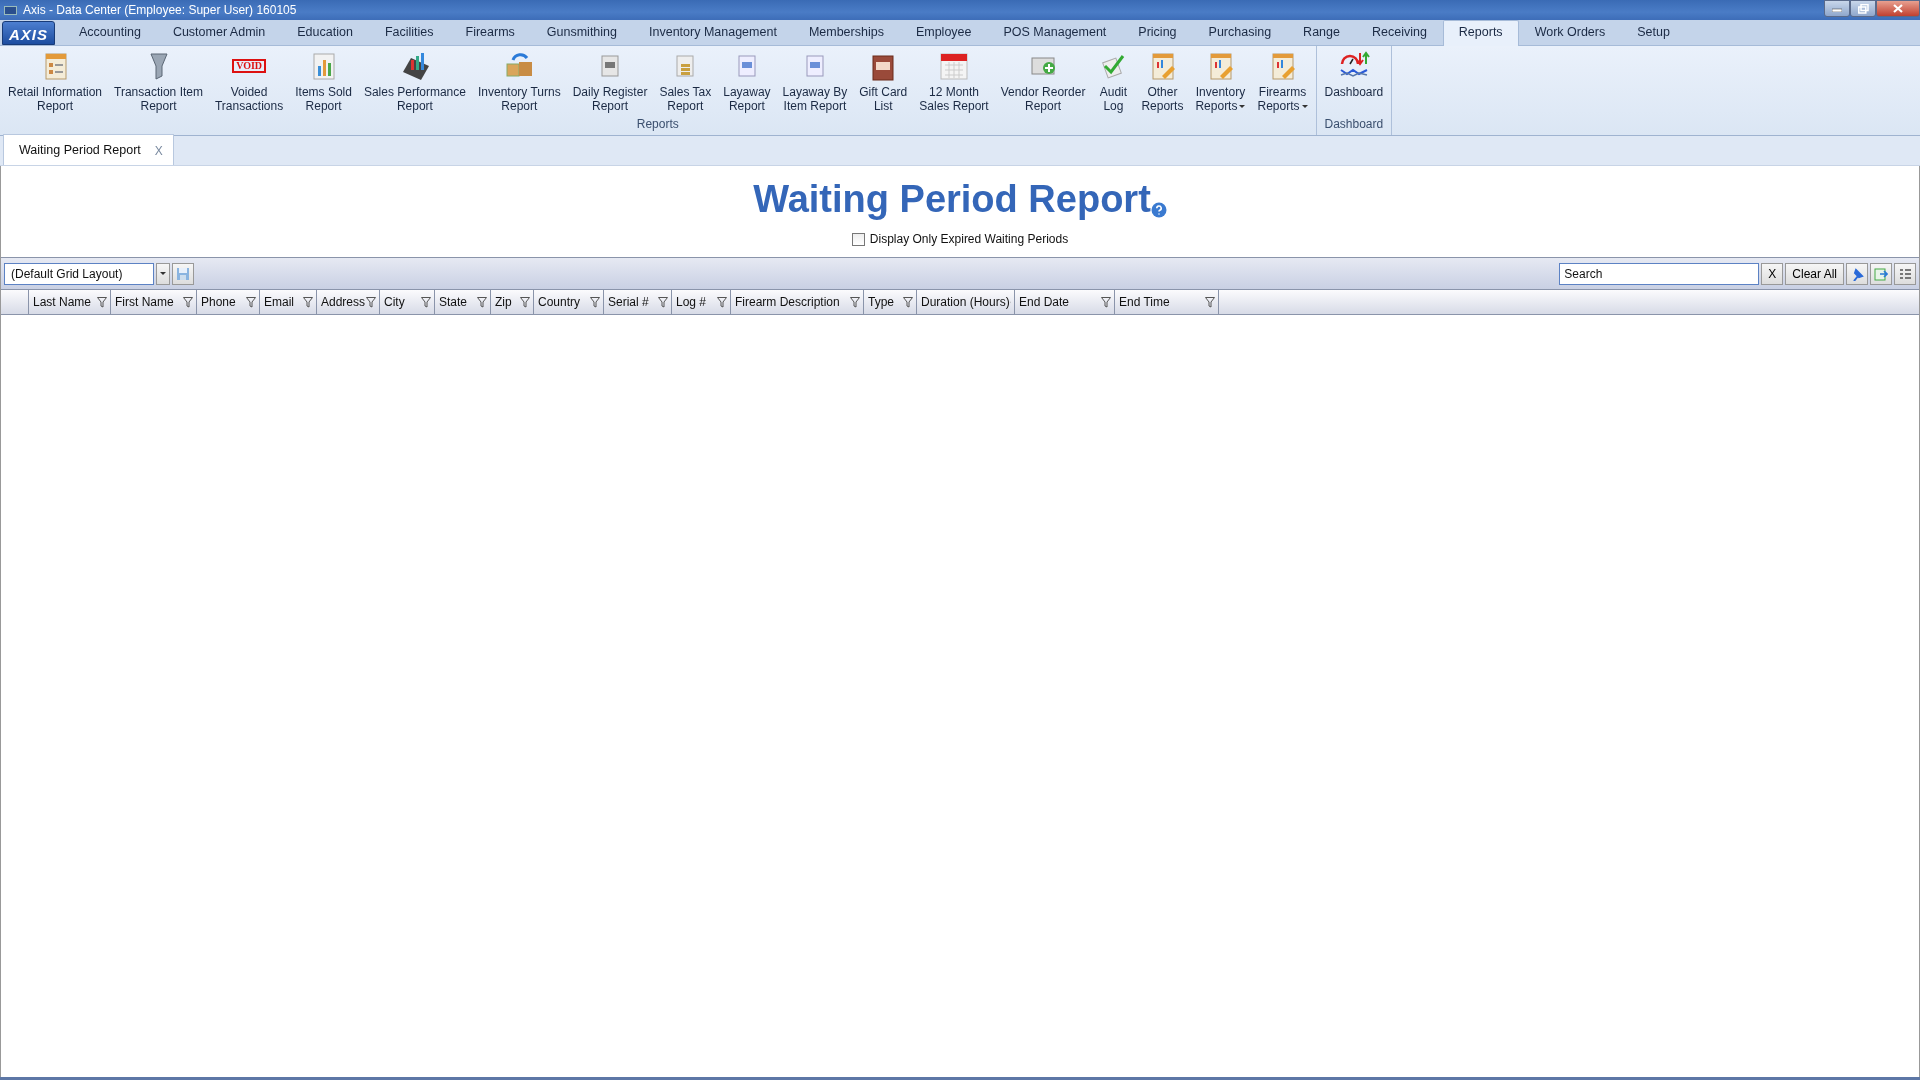 The height and width of the screenshot is (1080, 1920). What do you see at coordinates (55, 81) in the screenshot?
I see `ribbon-button: Retail Information Report` at bounding box center [55, 81].